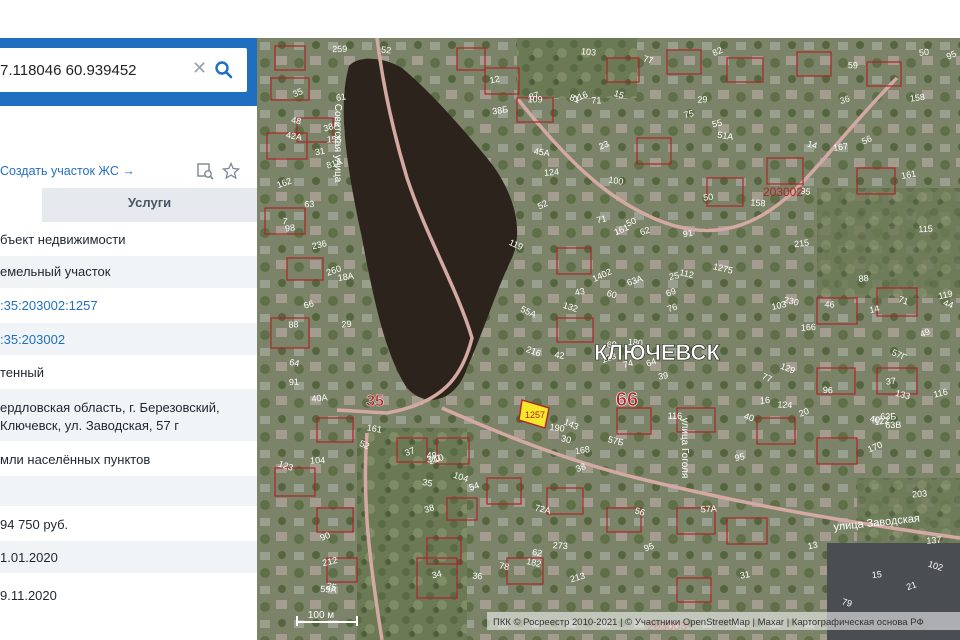  What do you see at coordinates (309, 204) in the screenshot?
I see `parcel-number-label: 63` at bounding box center [309, 204].